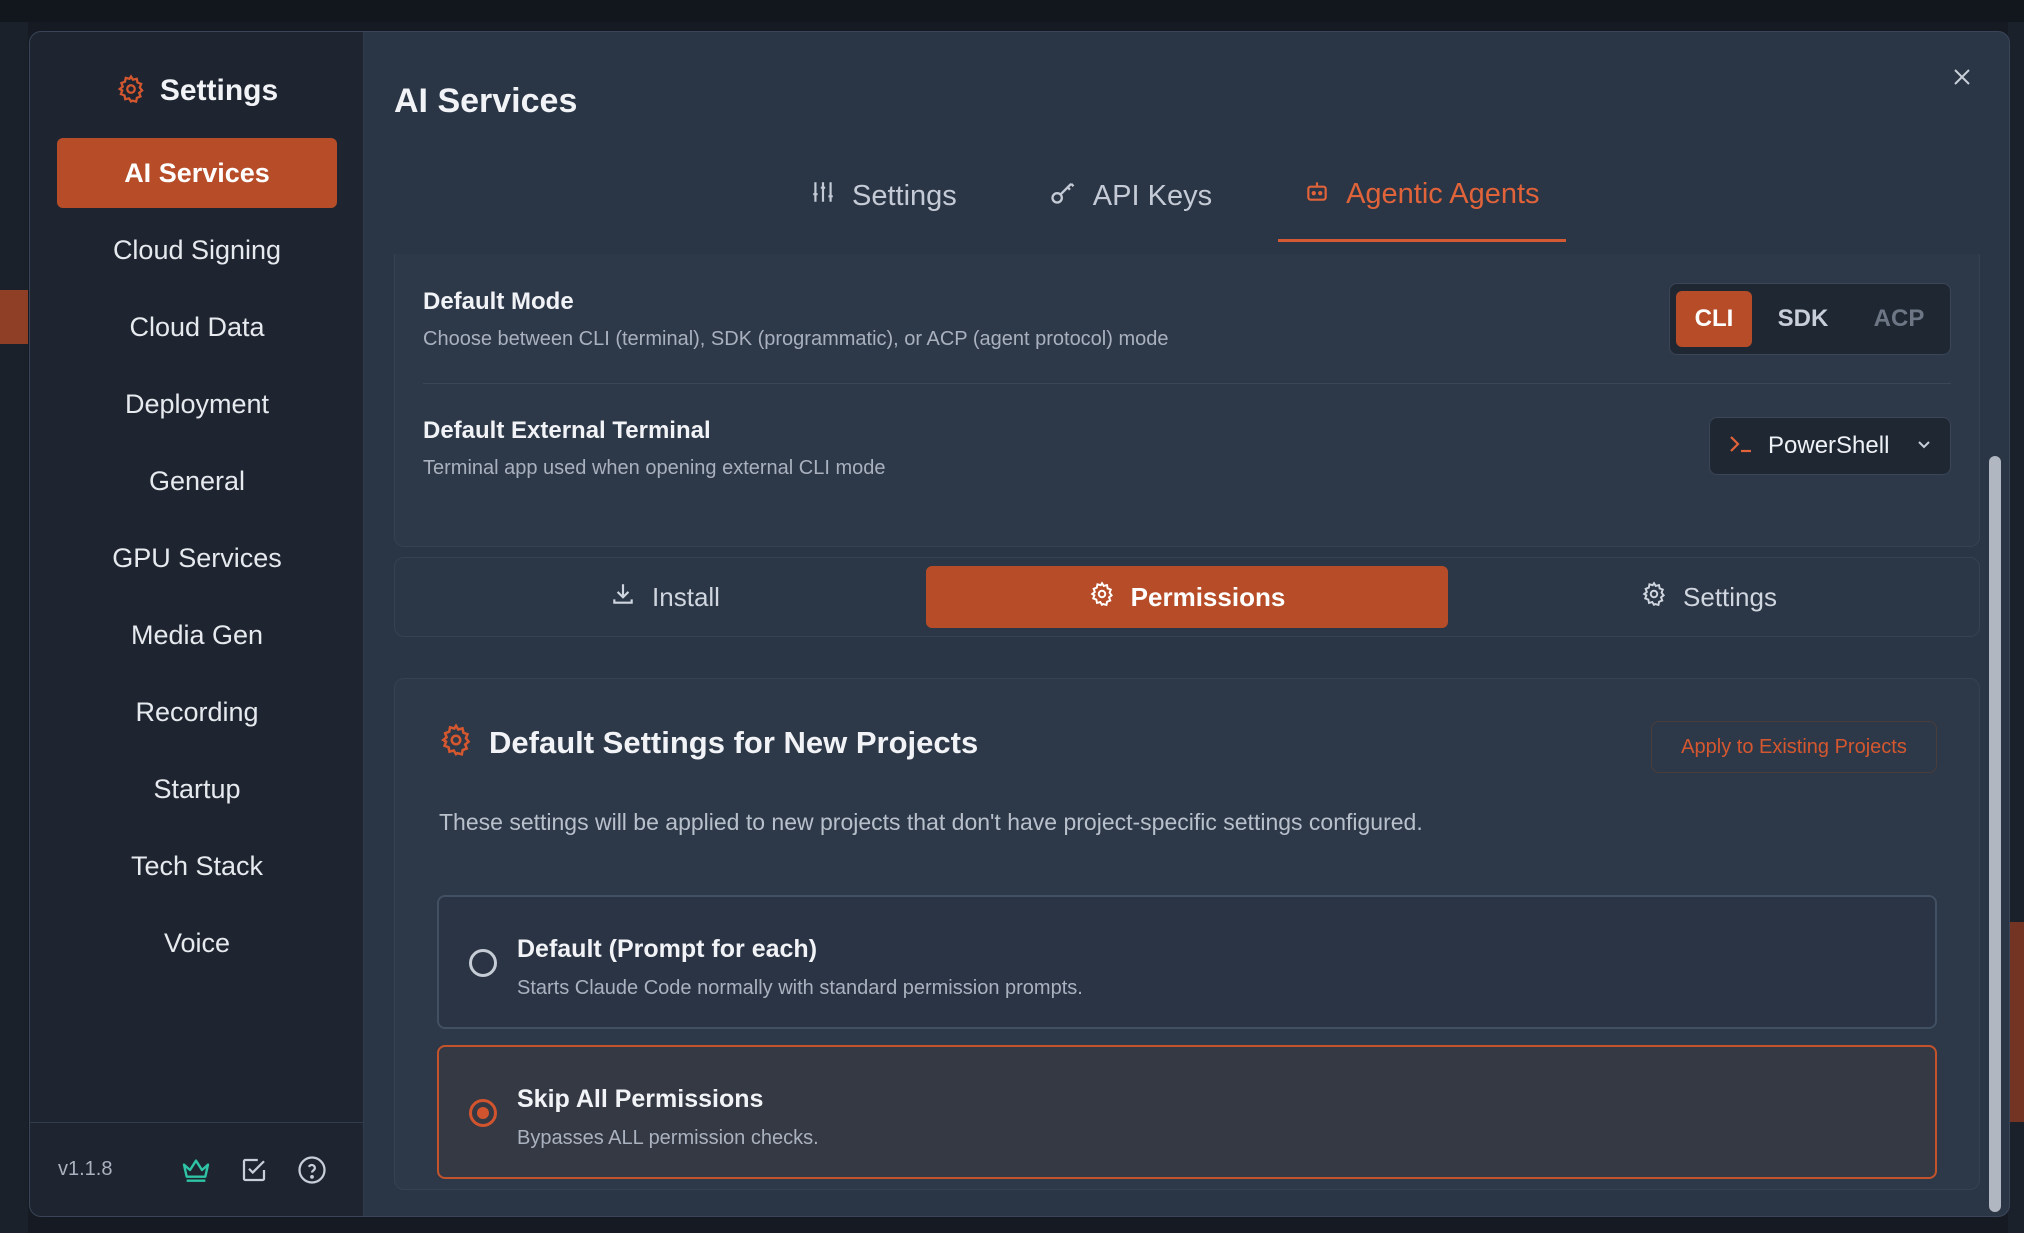 This screenshot has height=1233, width=2024. I want to click on permissions-title: Default Settings for New Projects, so click(734, 742).